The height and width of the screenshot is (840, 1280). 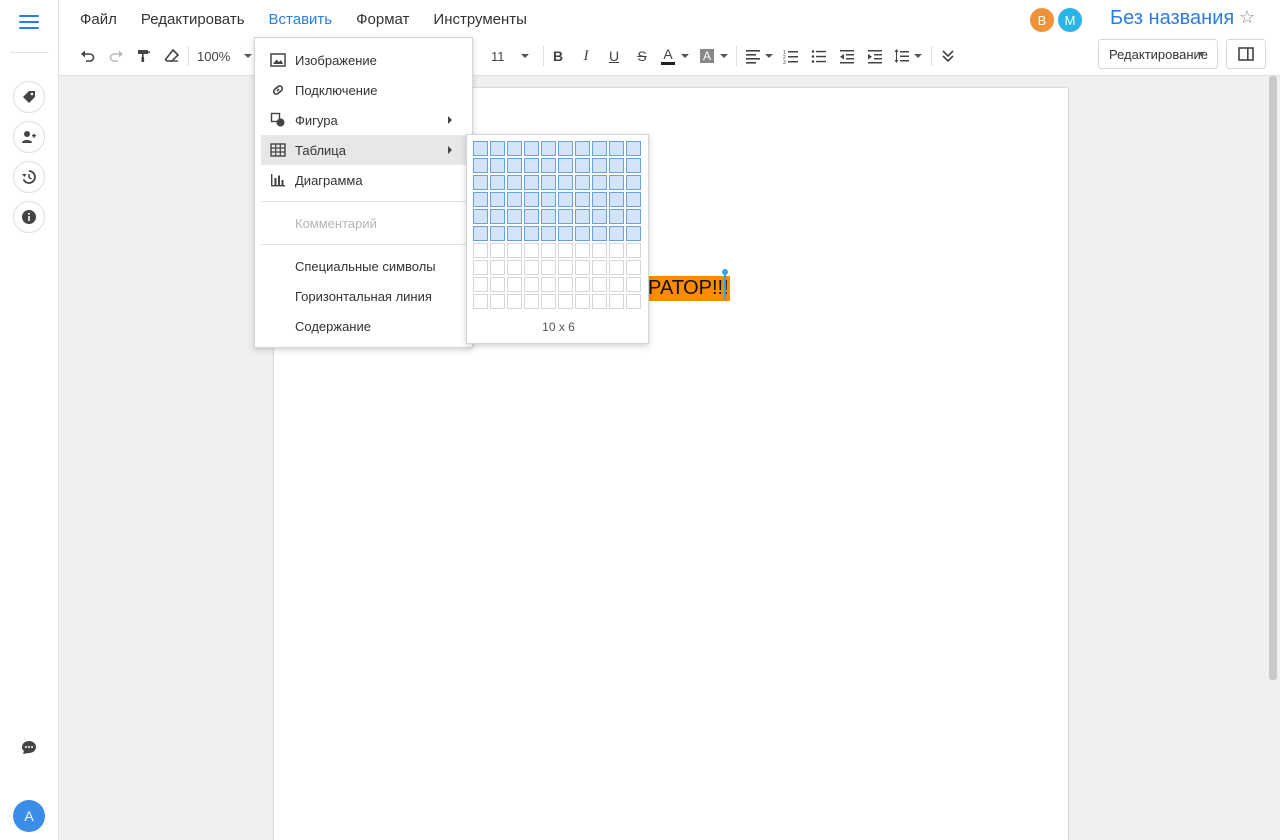 I want to click on side-panel-toggle, so click(x=1246, y=54).